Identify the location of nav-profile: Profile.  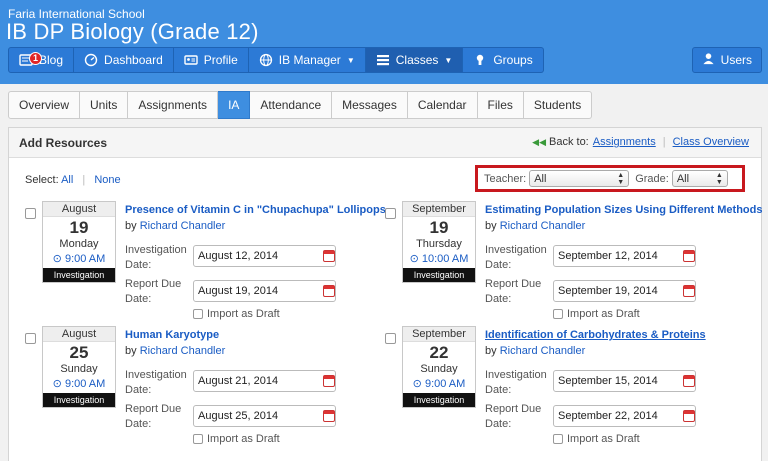
(211, 60).